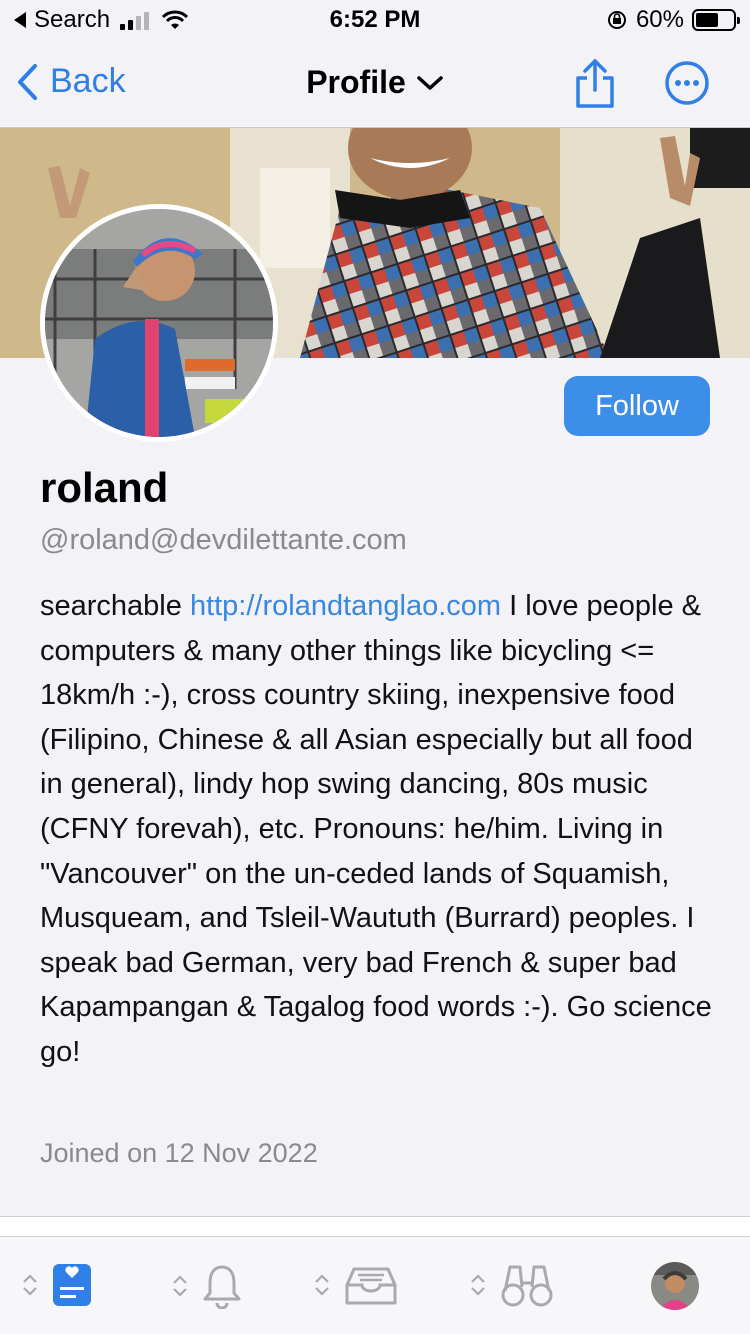 The width and height of the screenshot is (750, 1334). I want to click on share-button, so click(595, 84).